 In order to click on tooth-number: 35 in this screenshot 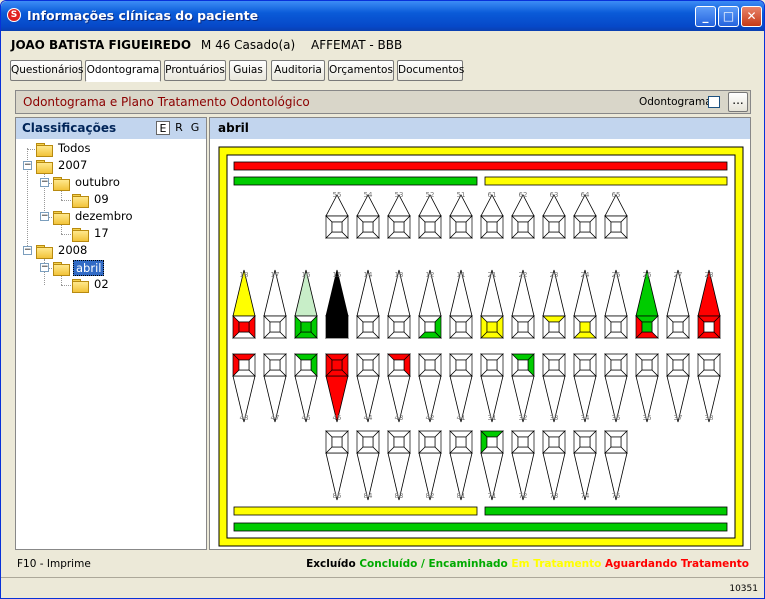, I will do `click(616, 418)`.